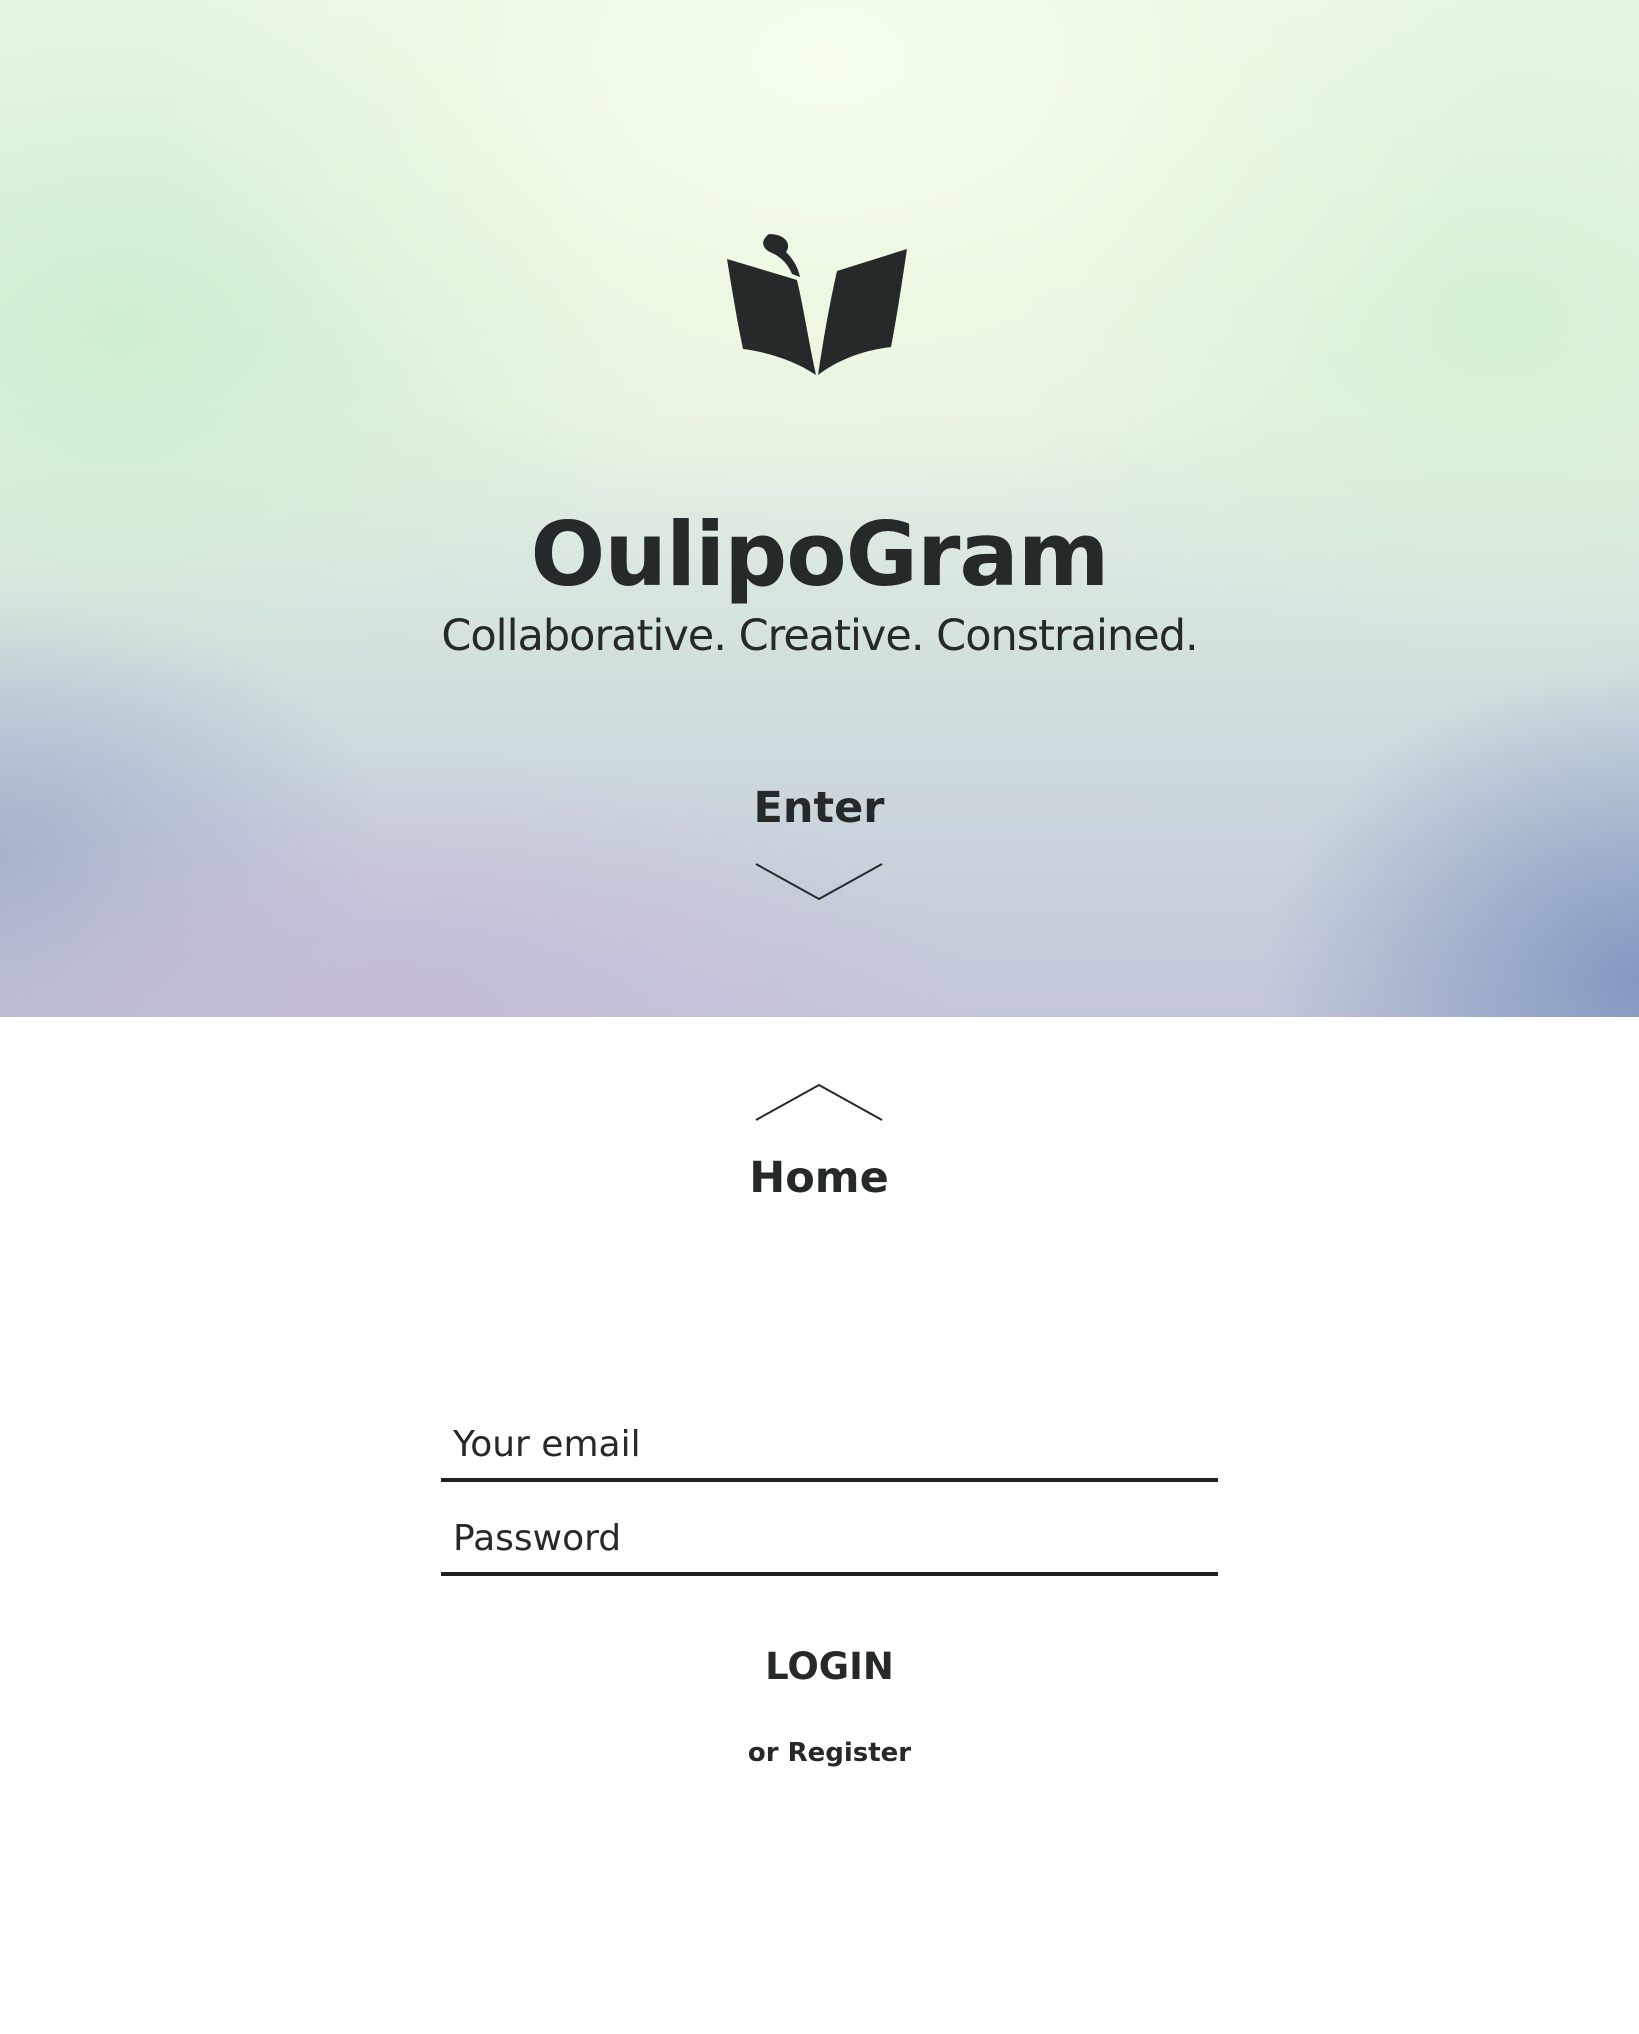 This screenshot has height=2034, width=1639. I want to click on chevron-down-icon, so click(819, 882).